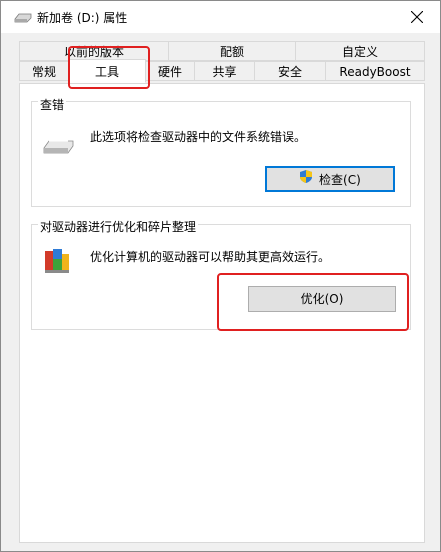 The image size is (441, 552). I want to click on close-button, so click(417, 17).